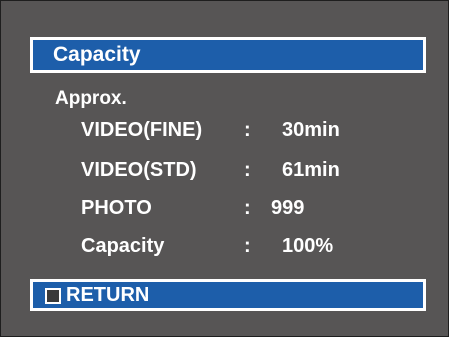  Describe the element at coordinates (228, 55) in the screenshot. I see `title-bar: Capacity` at that location.